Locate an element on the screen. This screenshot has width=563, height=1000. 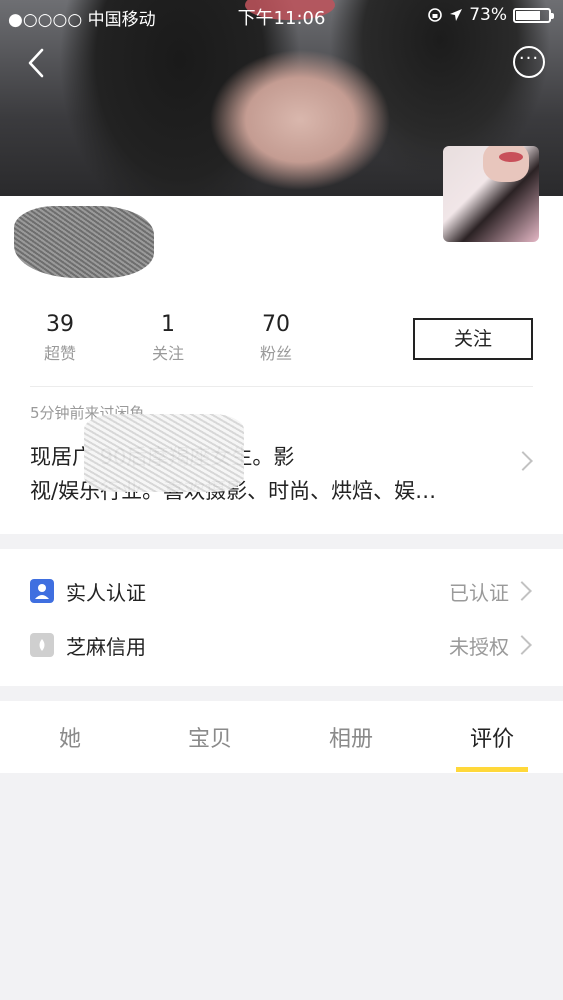
avatar-lips is located at coordinates (511, 157).